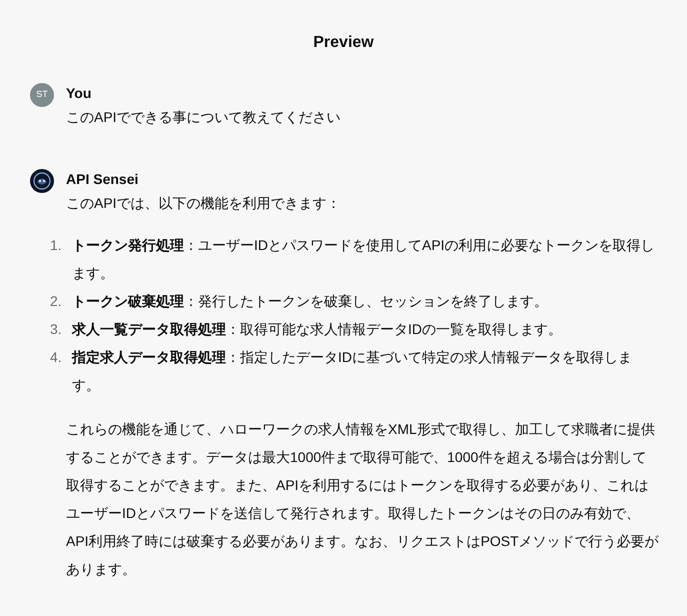  Describe the element at coordinates (352, 371) in the screenshot. I see `list-item-text: 指定求人データ取得処理：指定したデータIDに基づいて特定の求人情報データを取得します。` at that location.